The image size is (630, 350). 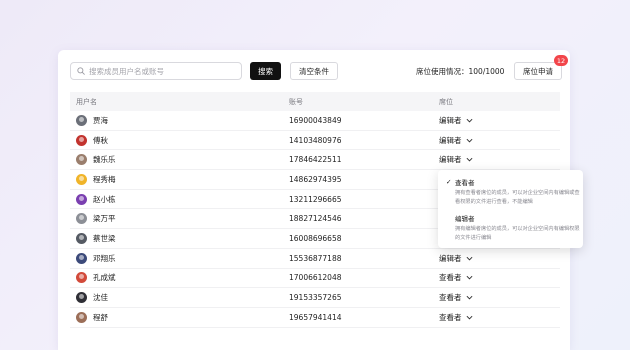 I want to click on toolbar: 搜索 清空条件 席位使用情况：100/1000 席位申请 12, so click(x=319, y=67).